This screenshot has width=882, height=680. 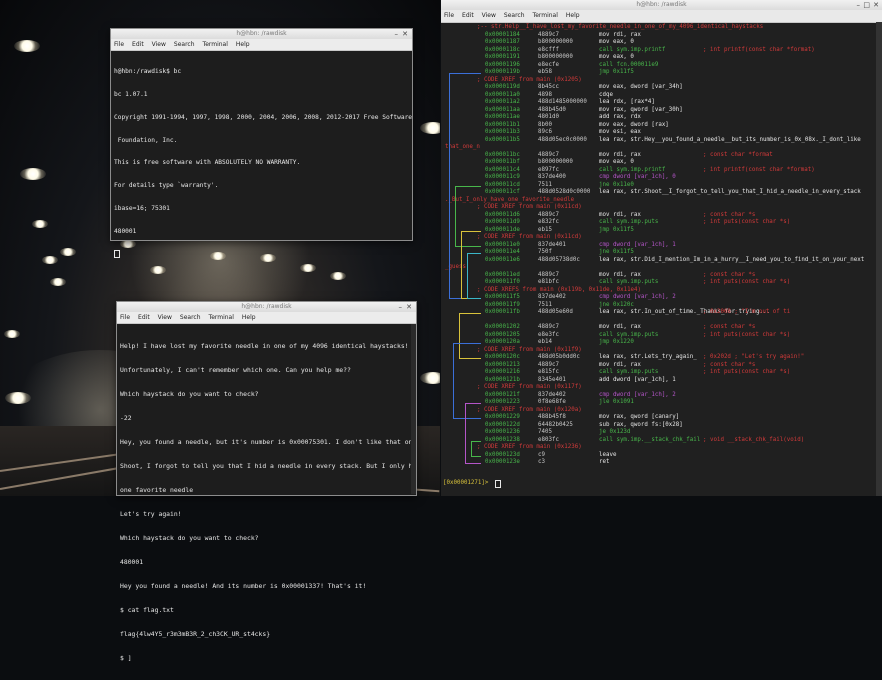 What do you see at coordinates (545, 184) in the screenshot?
I see `instruction-bytes: 7511` at bounding box center [545, 184].